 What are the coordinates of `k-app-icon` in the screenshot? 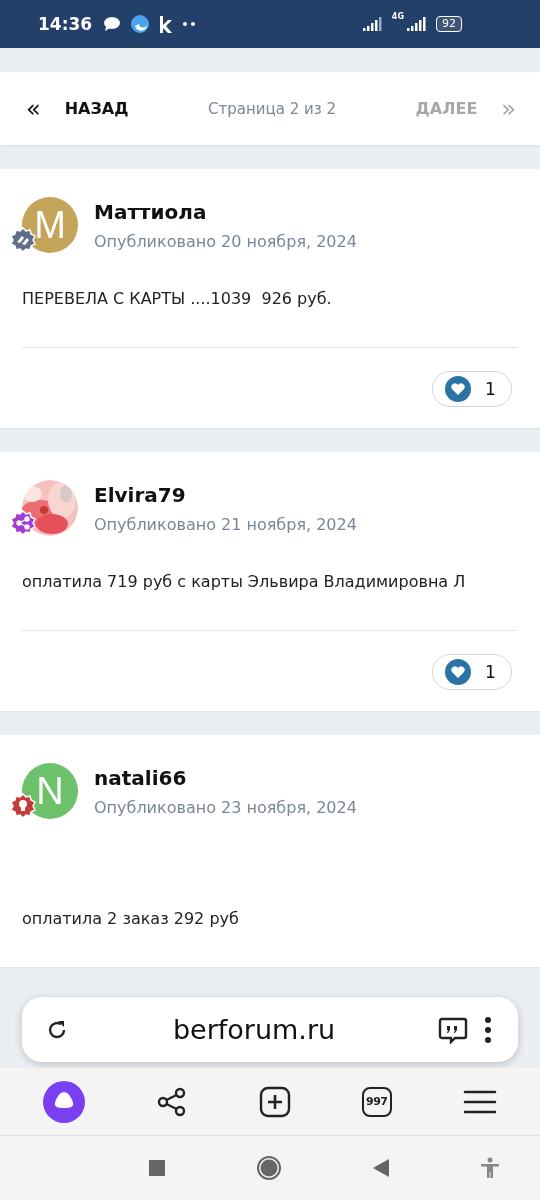 It's located at (166, 24).